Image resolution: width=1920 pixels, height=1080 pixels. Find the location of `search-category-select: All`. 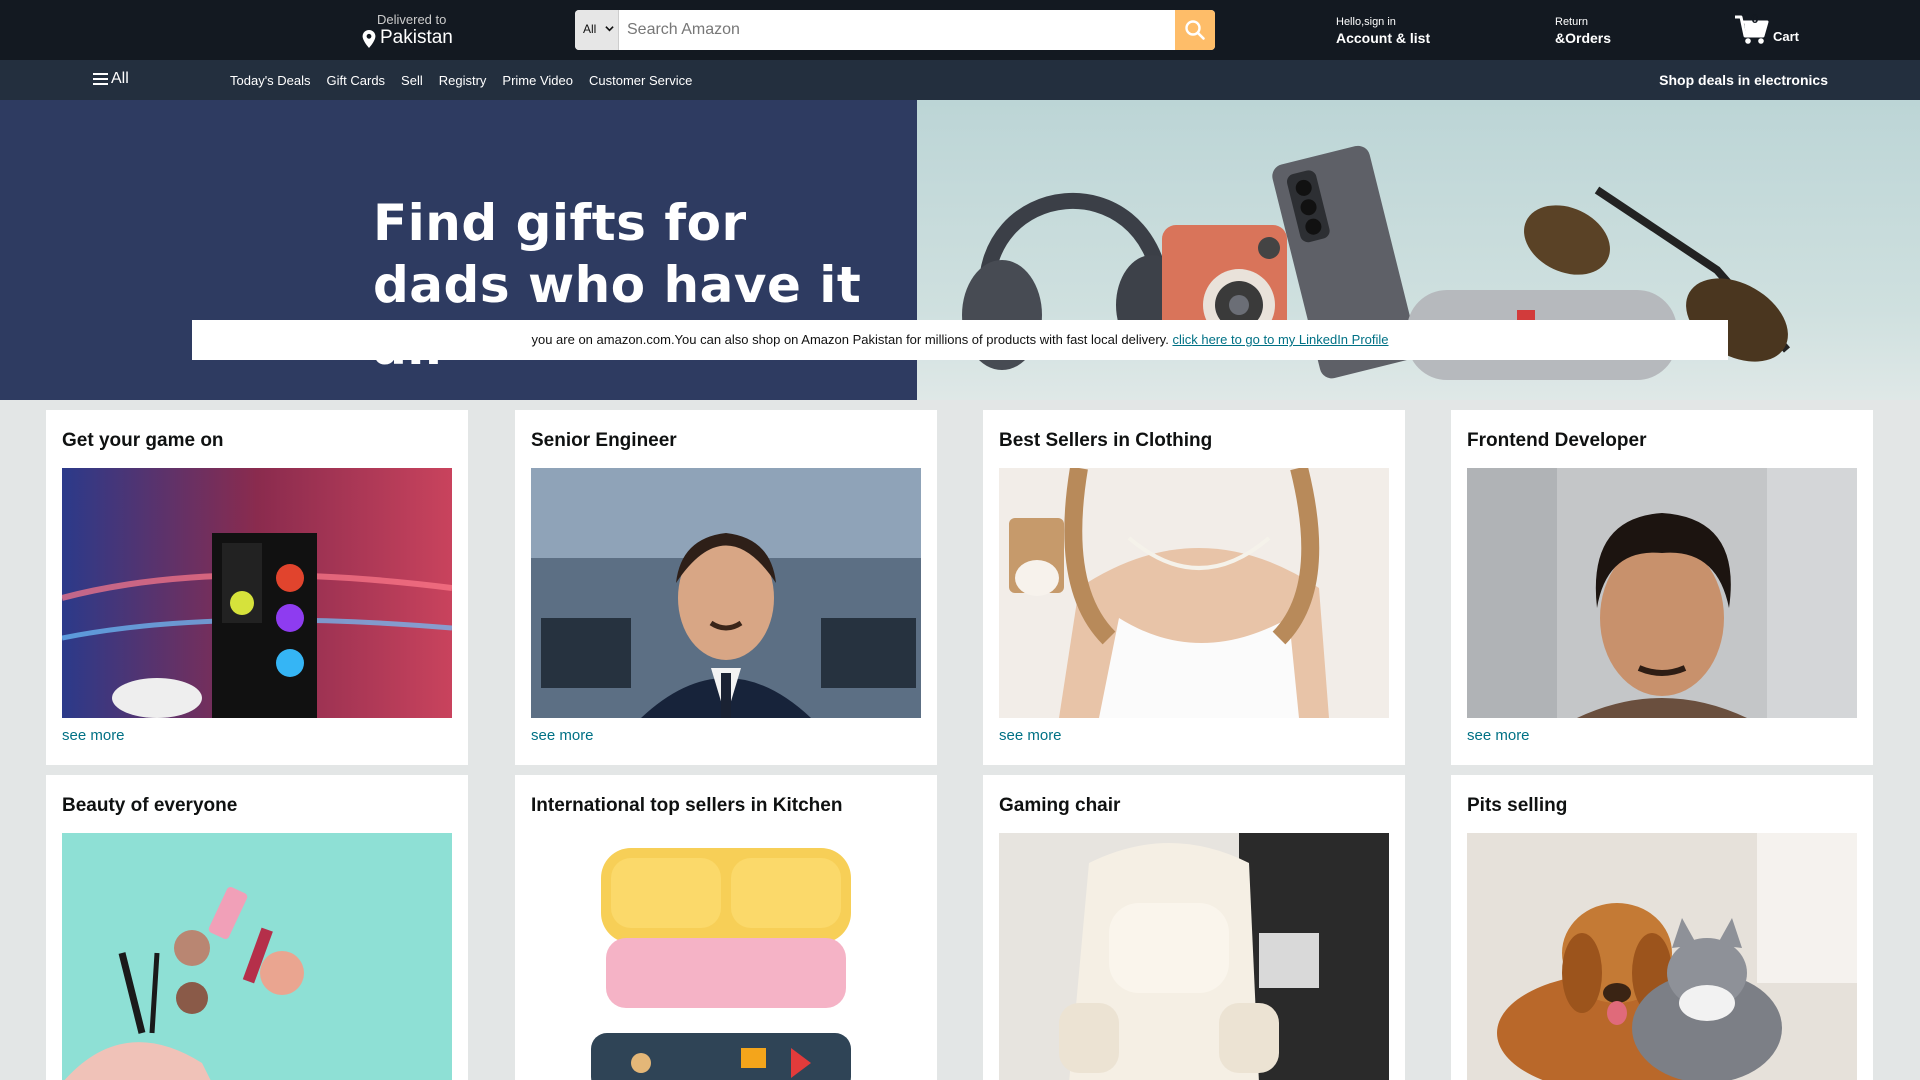

search-category-select: All is located at coordinates (597, 30).